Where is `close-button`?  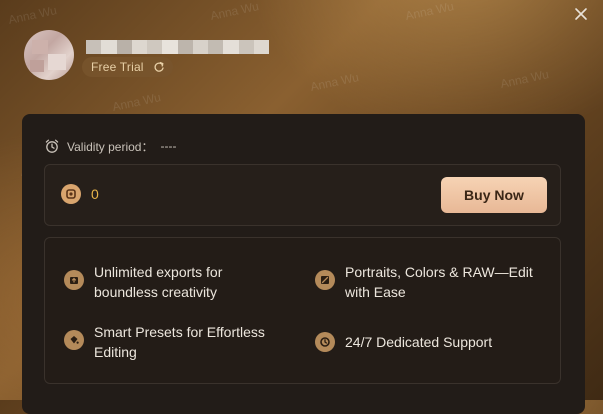
close-button is located at coordinates (581, 14).